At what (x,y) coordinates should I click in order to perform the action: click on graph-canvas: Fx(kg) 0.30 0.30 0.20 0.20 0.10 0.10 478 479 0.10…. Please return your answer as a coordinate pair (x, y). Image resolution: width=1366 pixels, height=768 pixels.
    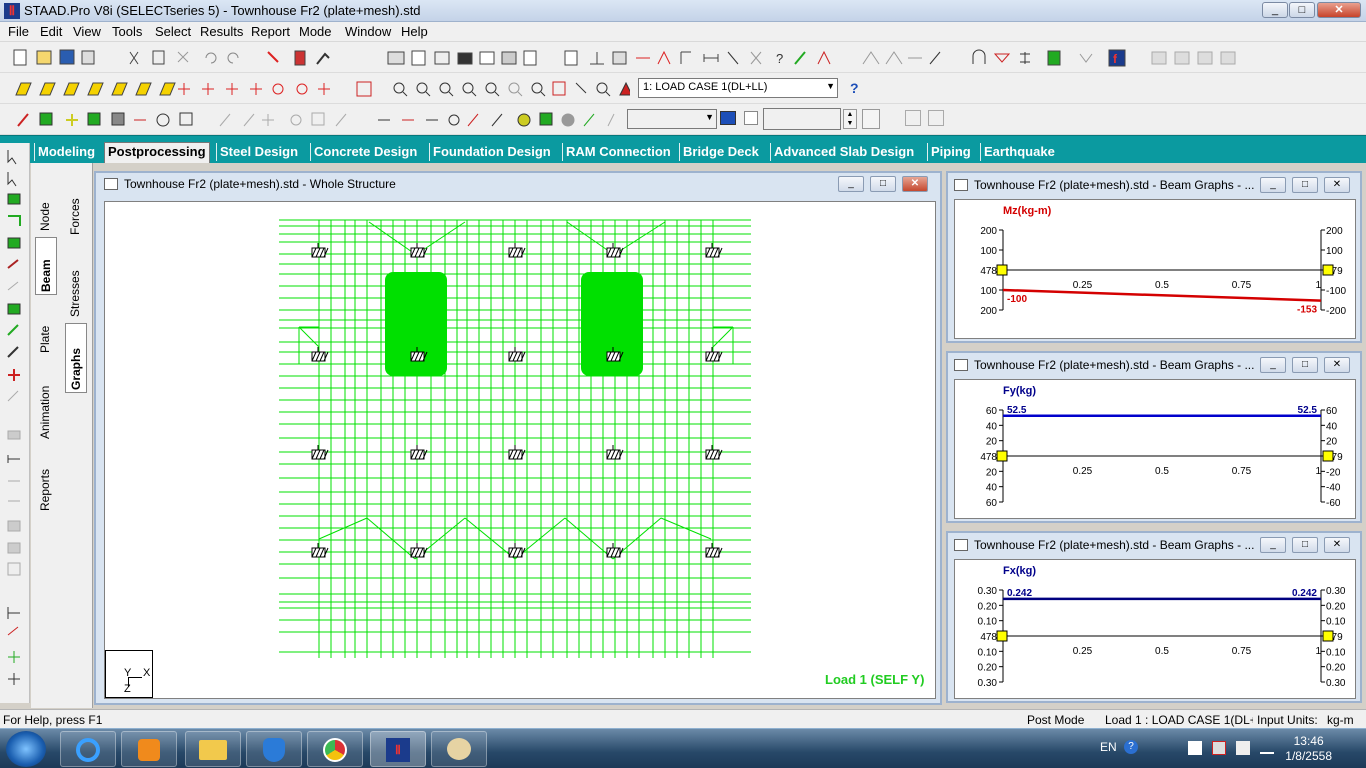
    Looking at the image, I should click on (1155, 629).